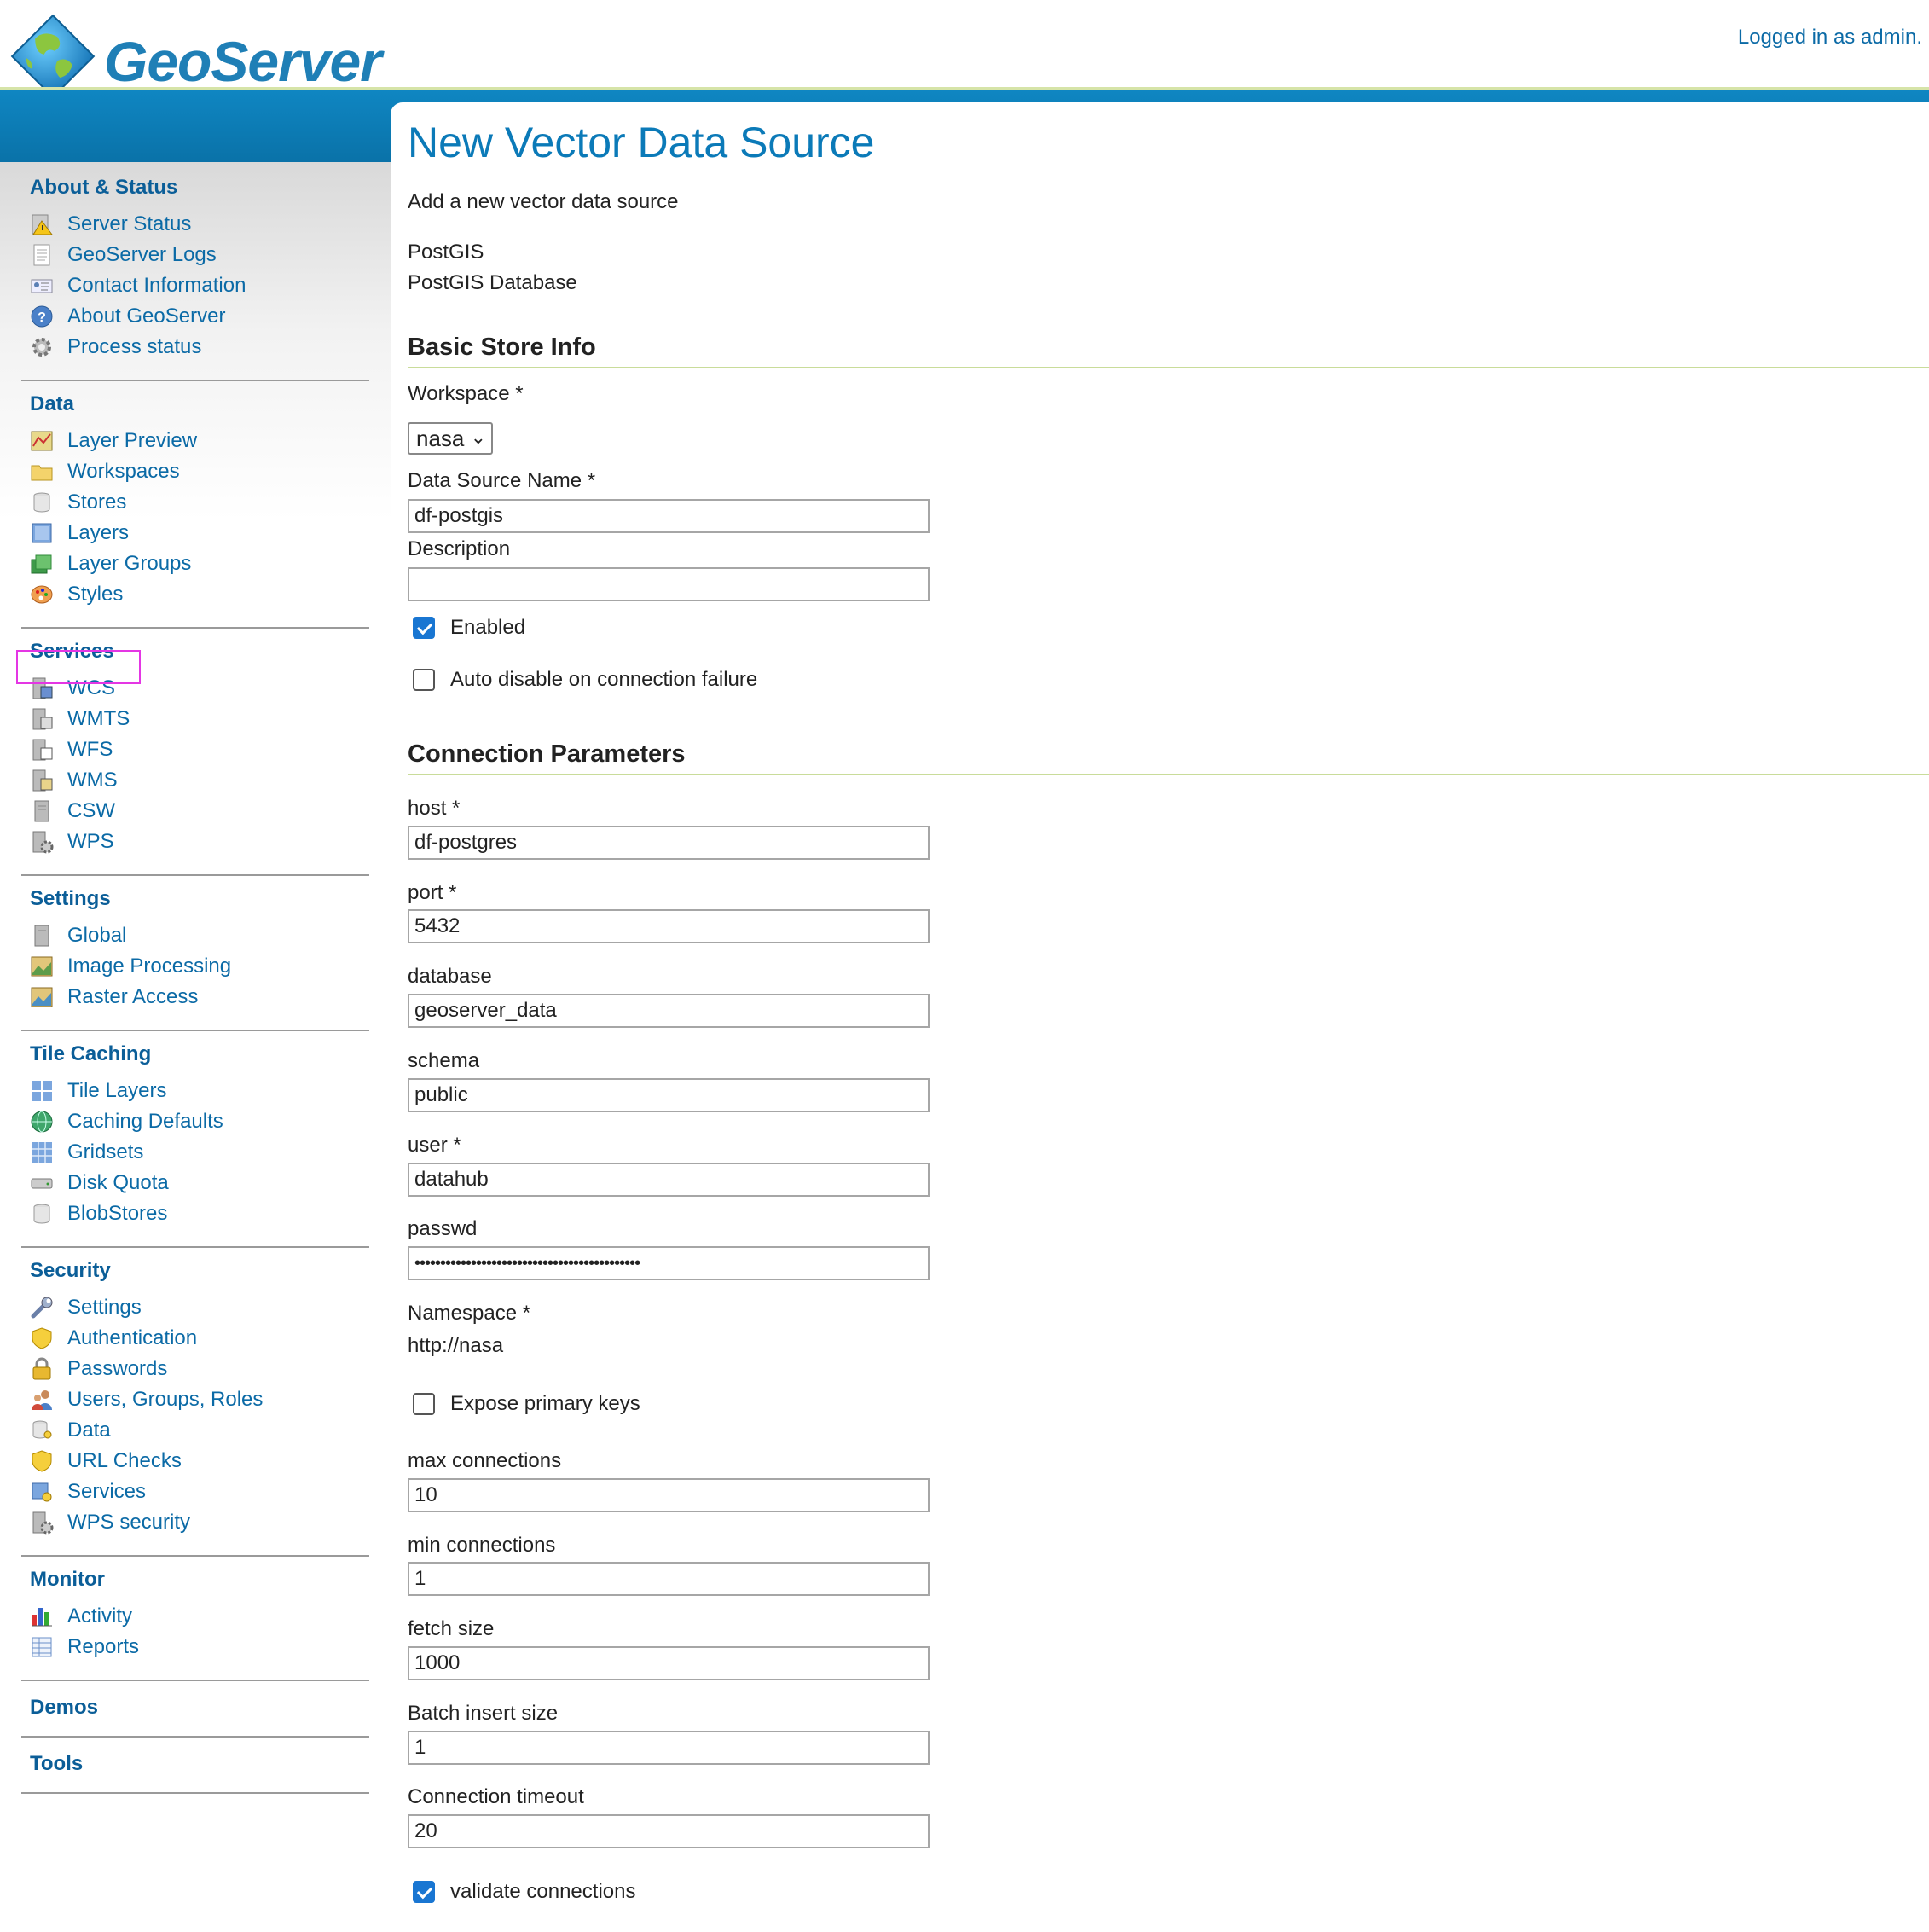  I want to click on section-heading-basic: Basic Store Info, so click(502, 347).